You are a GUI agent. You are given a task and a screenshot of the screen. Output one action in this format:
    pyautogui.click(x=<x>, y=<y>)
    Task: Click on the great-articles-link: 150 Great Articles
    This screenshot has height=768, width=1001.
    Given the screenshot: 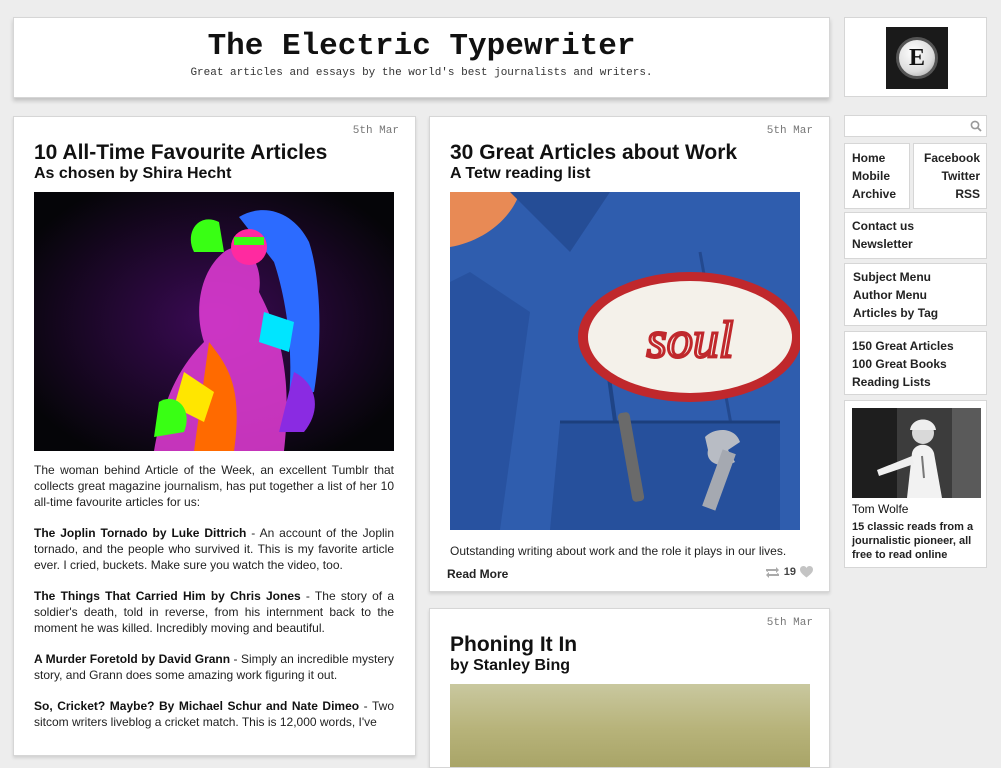 What is the action you would take?
    pyautogui.click(x=919, y=346)
    